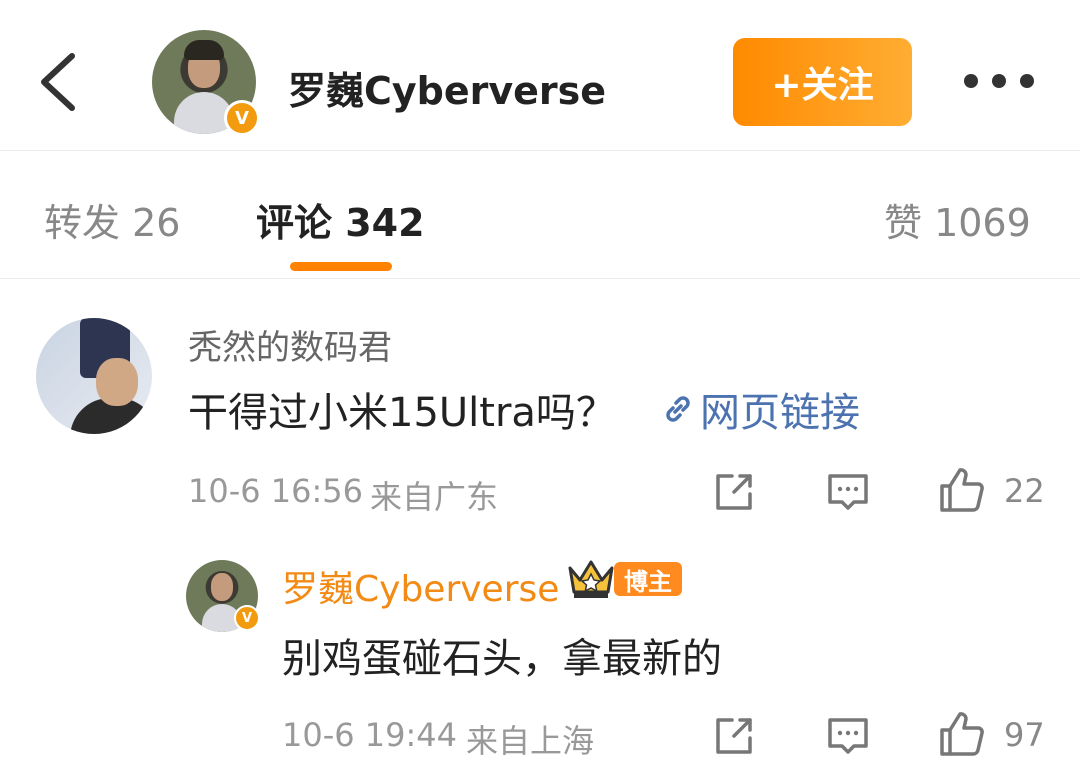 This screenshot has width=1080, height=771. I want to click on more-icon, so click(999, 81).